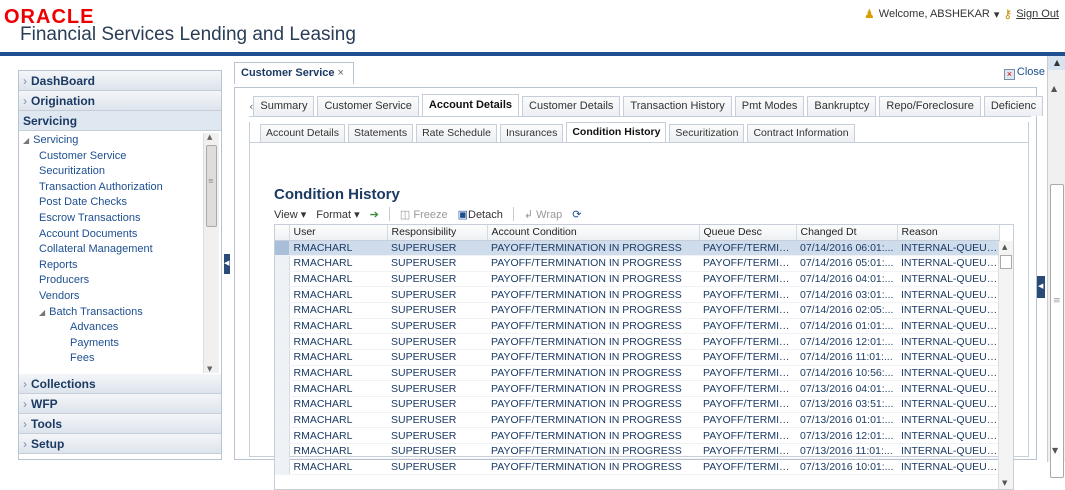  I want to click on chevron-down-icon: ▾, so click(997, 14).